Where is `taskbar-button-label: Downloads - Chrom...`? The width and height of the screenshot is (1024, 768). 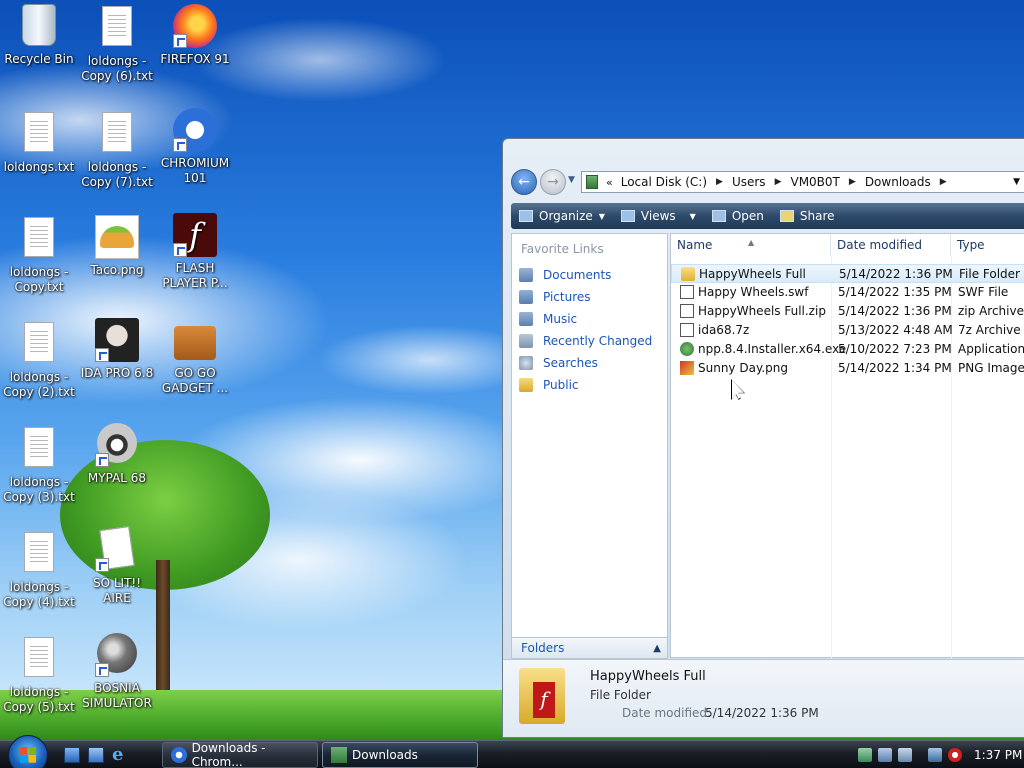 taskbar-button-label: Downloads - Chrom... is located at coordinates (228, 754).